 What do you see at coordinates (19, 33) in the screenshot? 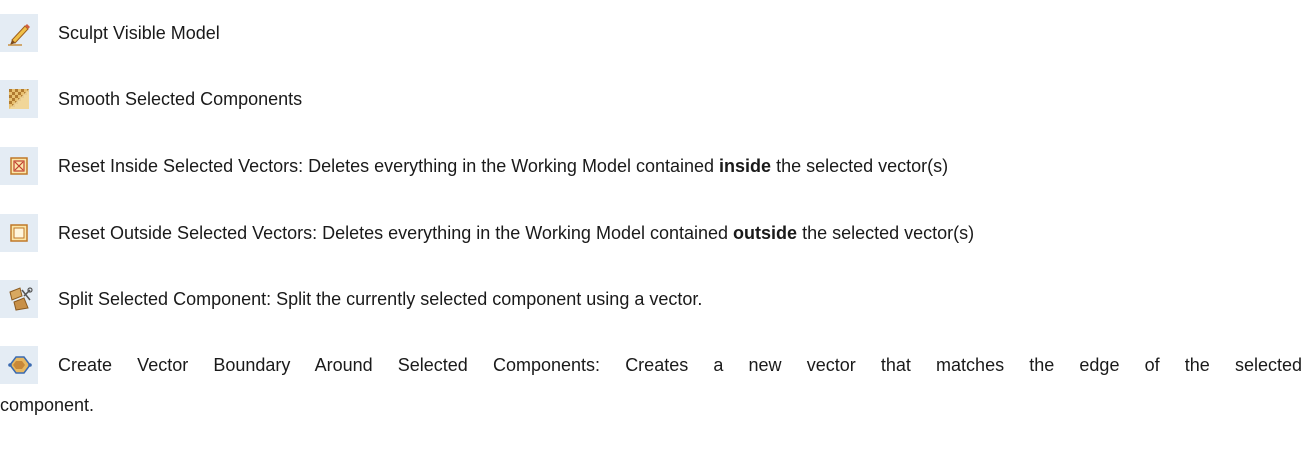
I see `sculpt-pencil-icon` at bounding box center [19, 33].